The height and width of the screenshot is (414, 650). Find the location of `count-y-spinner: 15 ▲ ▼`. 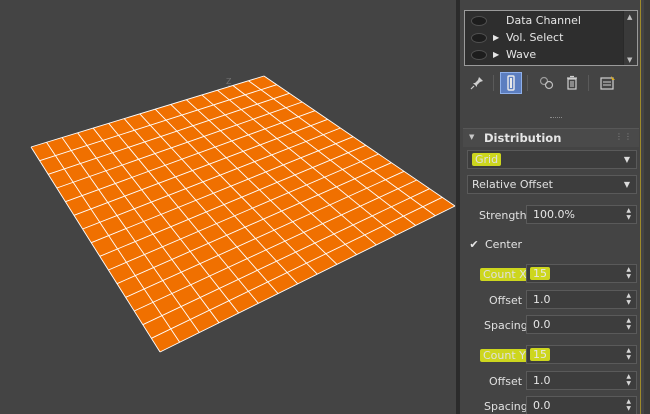

count-y-spinner: 15 ▲ ▼ is located at coordinates (581, 354).